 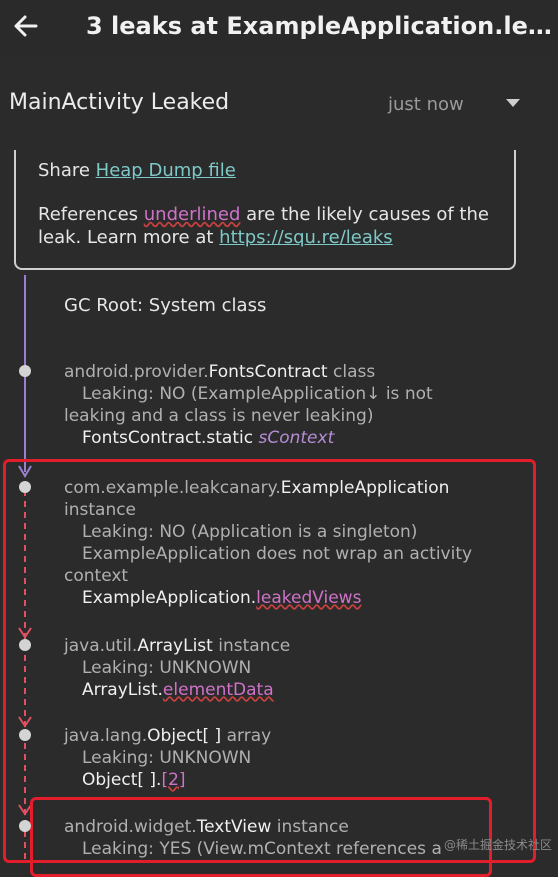 I want to click on node-ref-class: ArrayList., so click(x=122, y=690).